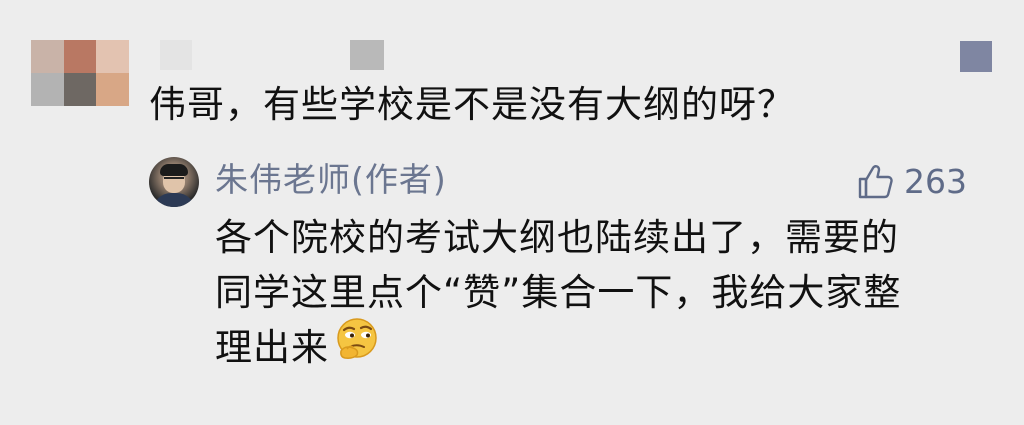 The width and height of the screenshot is (1024, 425). I want to click on like-button: 263, so click(911, 182).